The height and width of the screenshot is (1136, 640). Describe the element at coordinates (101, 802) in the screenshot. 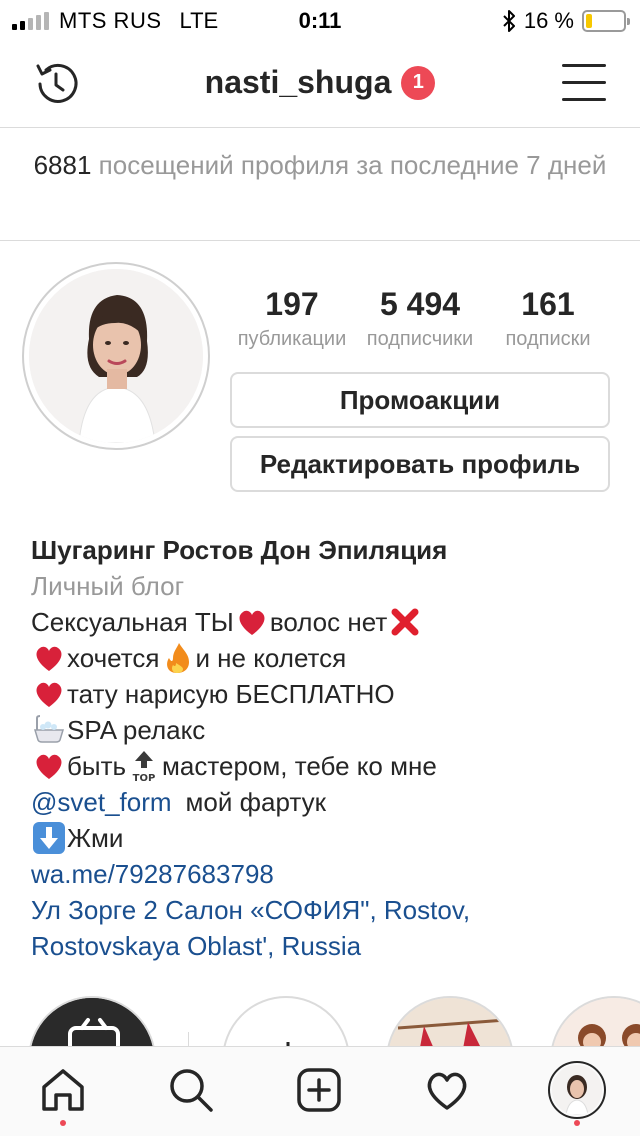

I see `mention-link: @svet_form` at that location.